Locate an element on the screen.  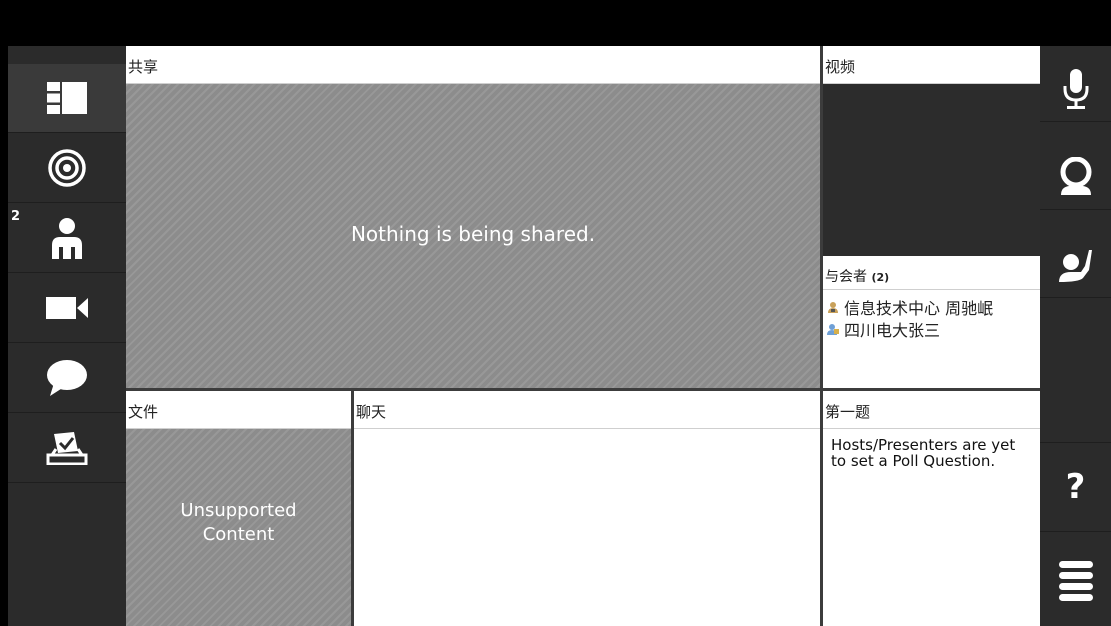
attendee-count-badge: 2 is located at coordinates (16, 216).